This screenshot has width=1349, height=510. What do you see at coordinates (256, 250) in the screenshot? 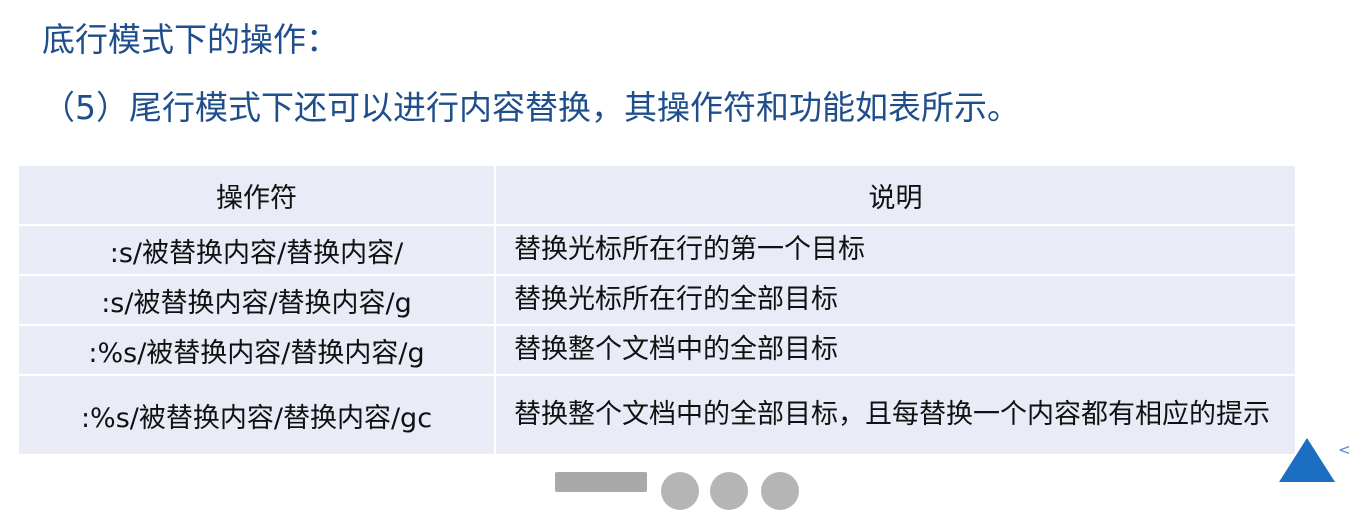
I see `operator-cell: :s/被替换内容/替换内容/` at bounding box center [256, 250].